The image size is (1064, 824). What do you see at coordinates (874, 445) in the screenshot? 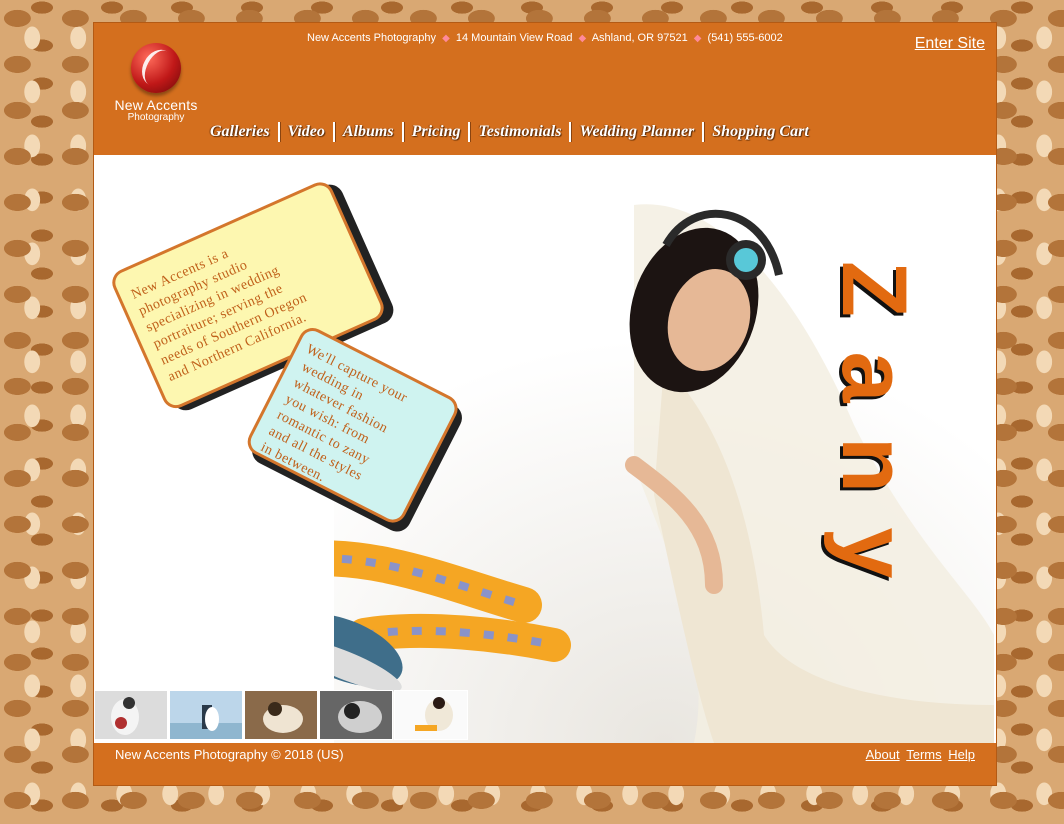
I see `zany-lettering: Z a n y` at bounding box center [874, 445].